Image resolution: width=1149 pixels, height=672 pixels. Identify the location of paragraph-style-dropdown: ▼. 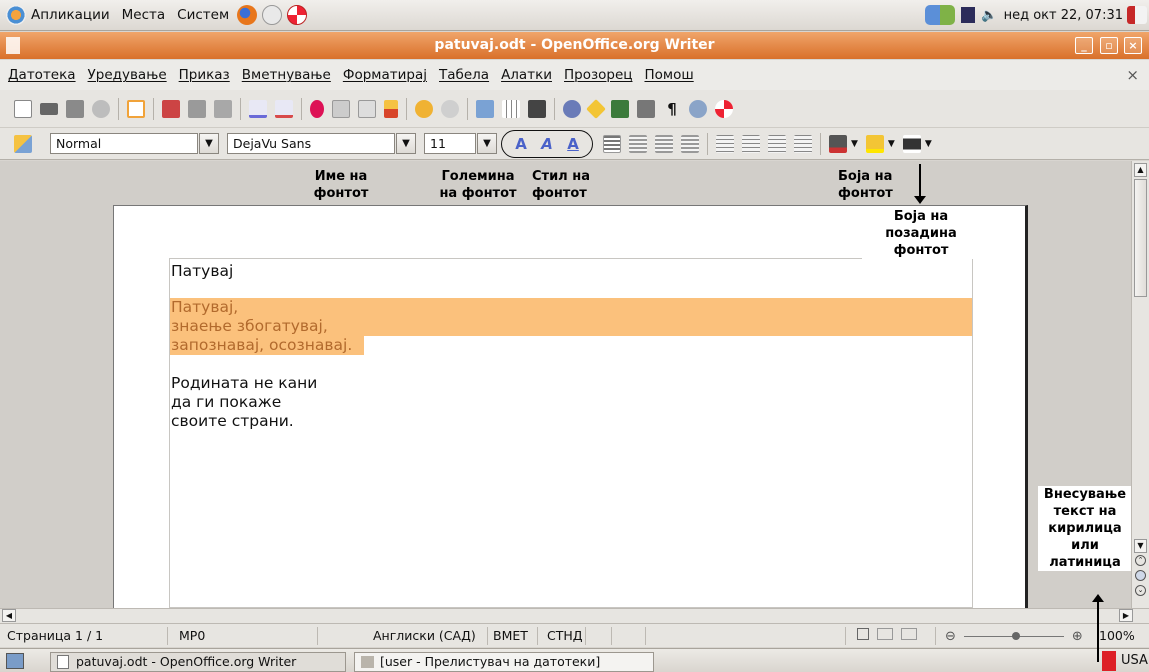
(209, 143).